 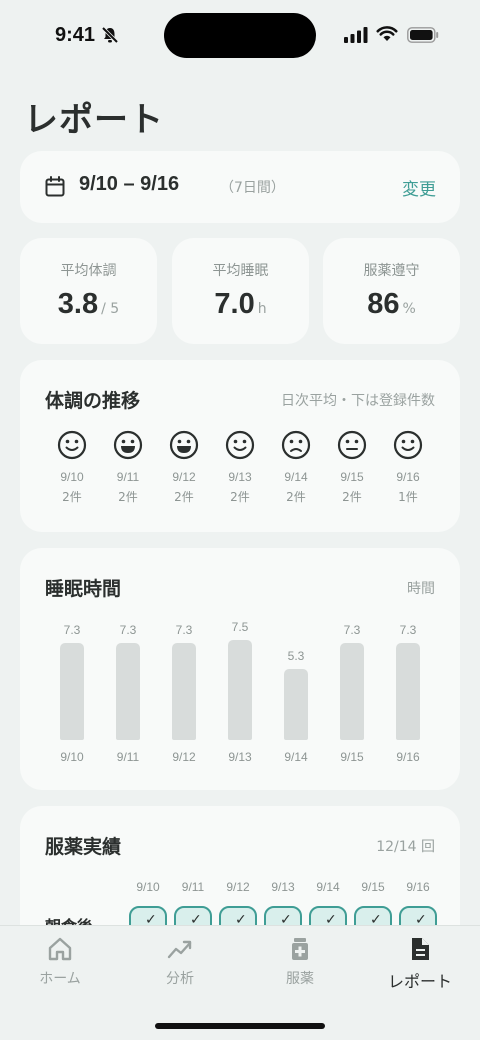 What do you see at coordinates (408, 497) in the screenshot?
I see `condition-count: 1件` at bounding box center [408, 497].